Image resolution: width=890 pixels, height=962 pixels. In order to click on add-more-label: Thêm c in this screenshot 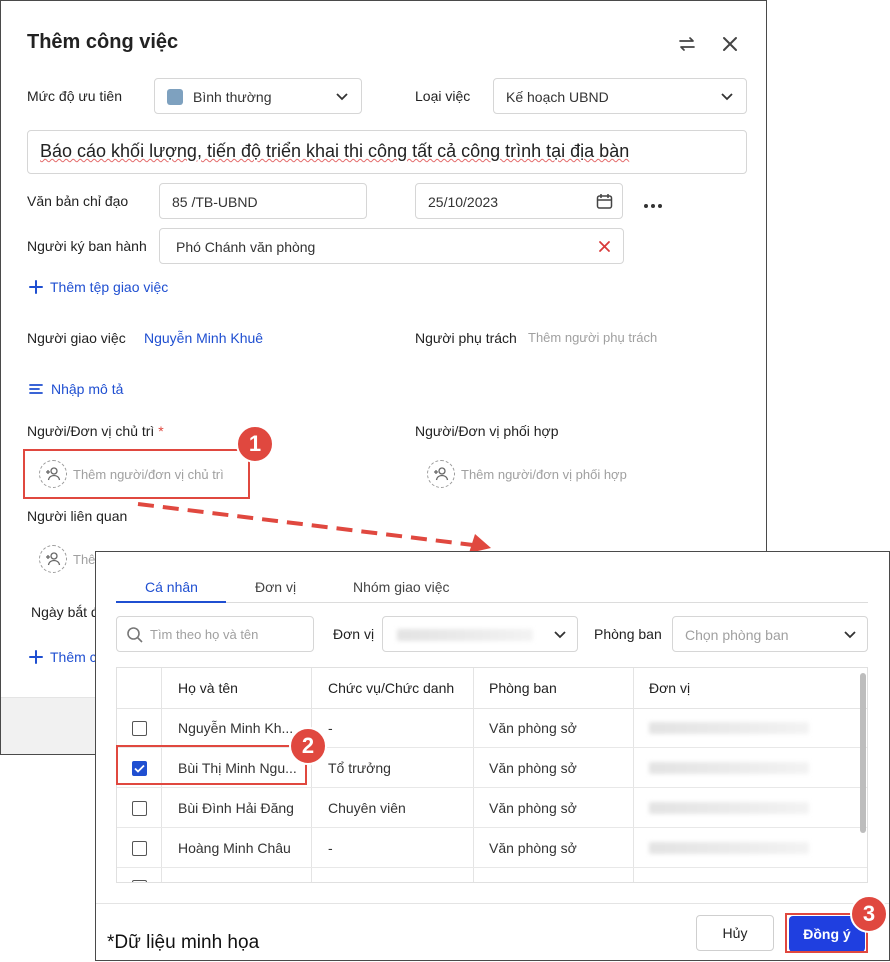, I will do `click(73, 657)`.